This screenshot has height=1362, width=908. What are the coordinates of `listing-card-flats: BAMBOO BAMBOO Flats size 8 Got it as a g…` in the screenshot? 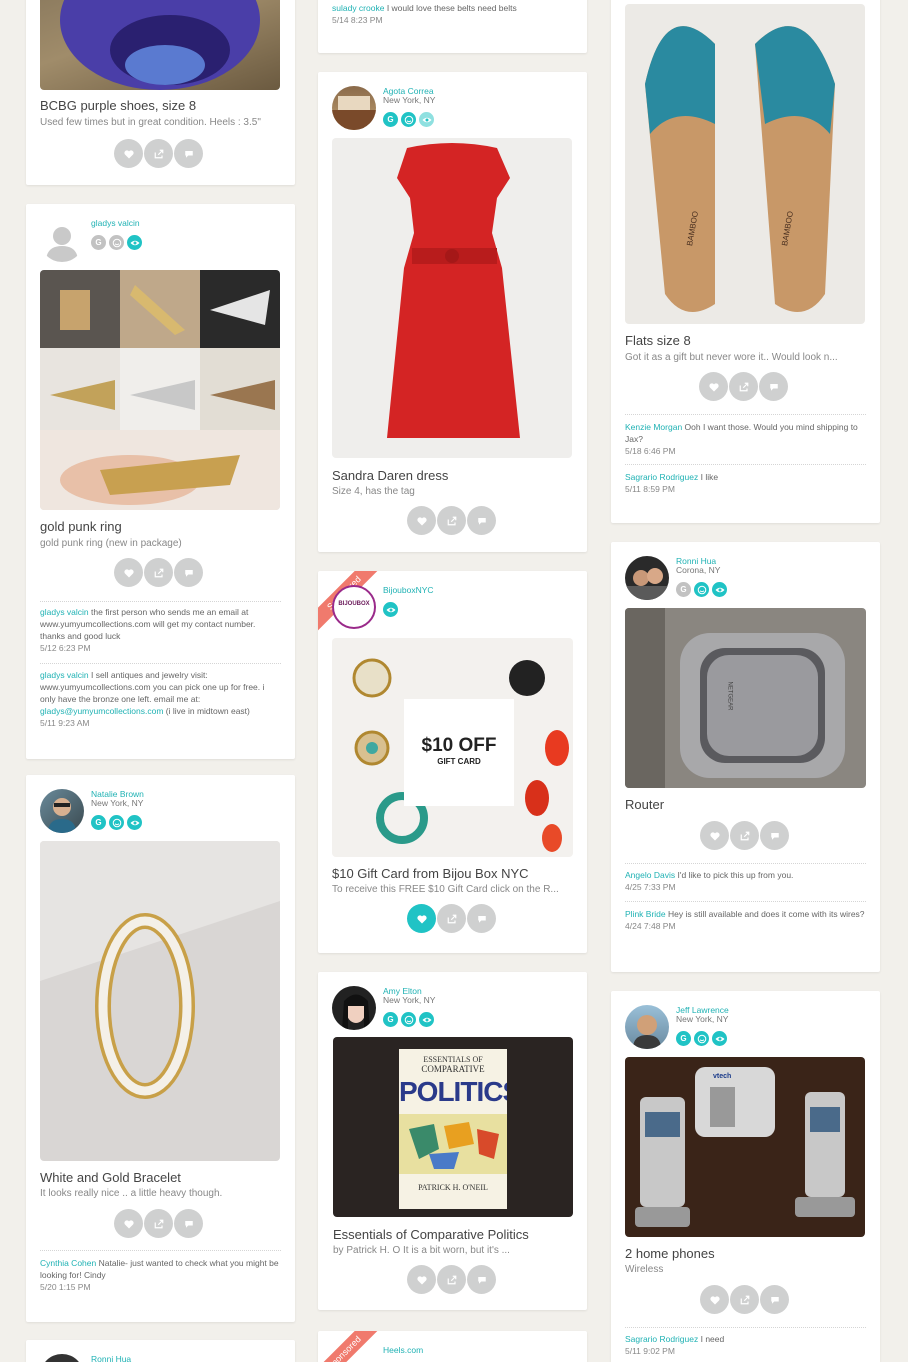 It's located at (745, 261).